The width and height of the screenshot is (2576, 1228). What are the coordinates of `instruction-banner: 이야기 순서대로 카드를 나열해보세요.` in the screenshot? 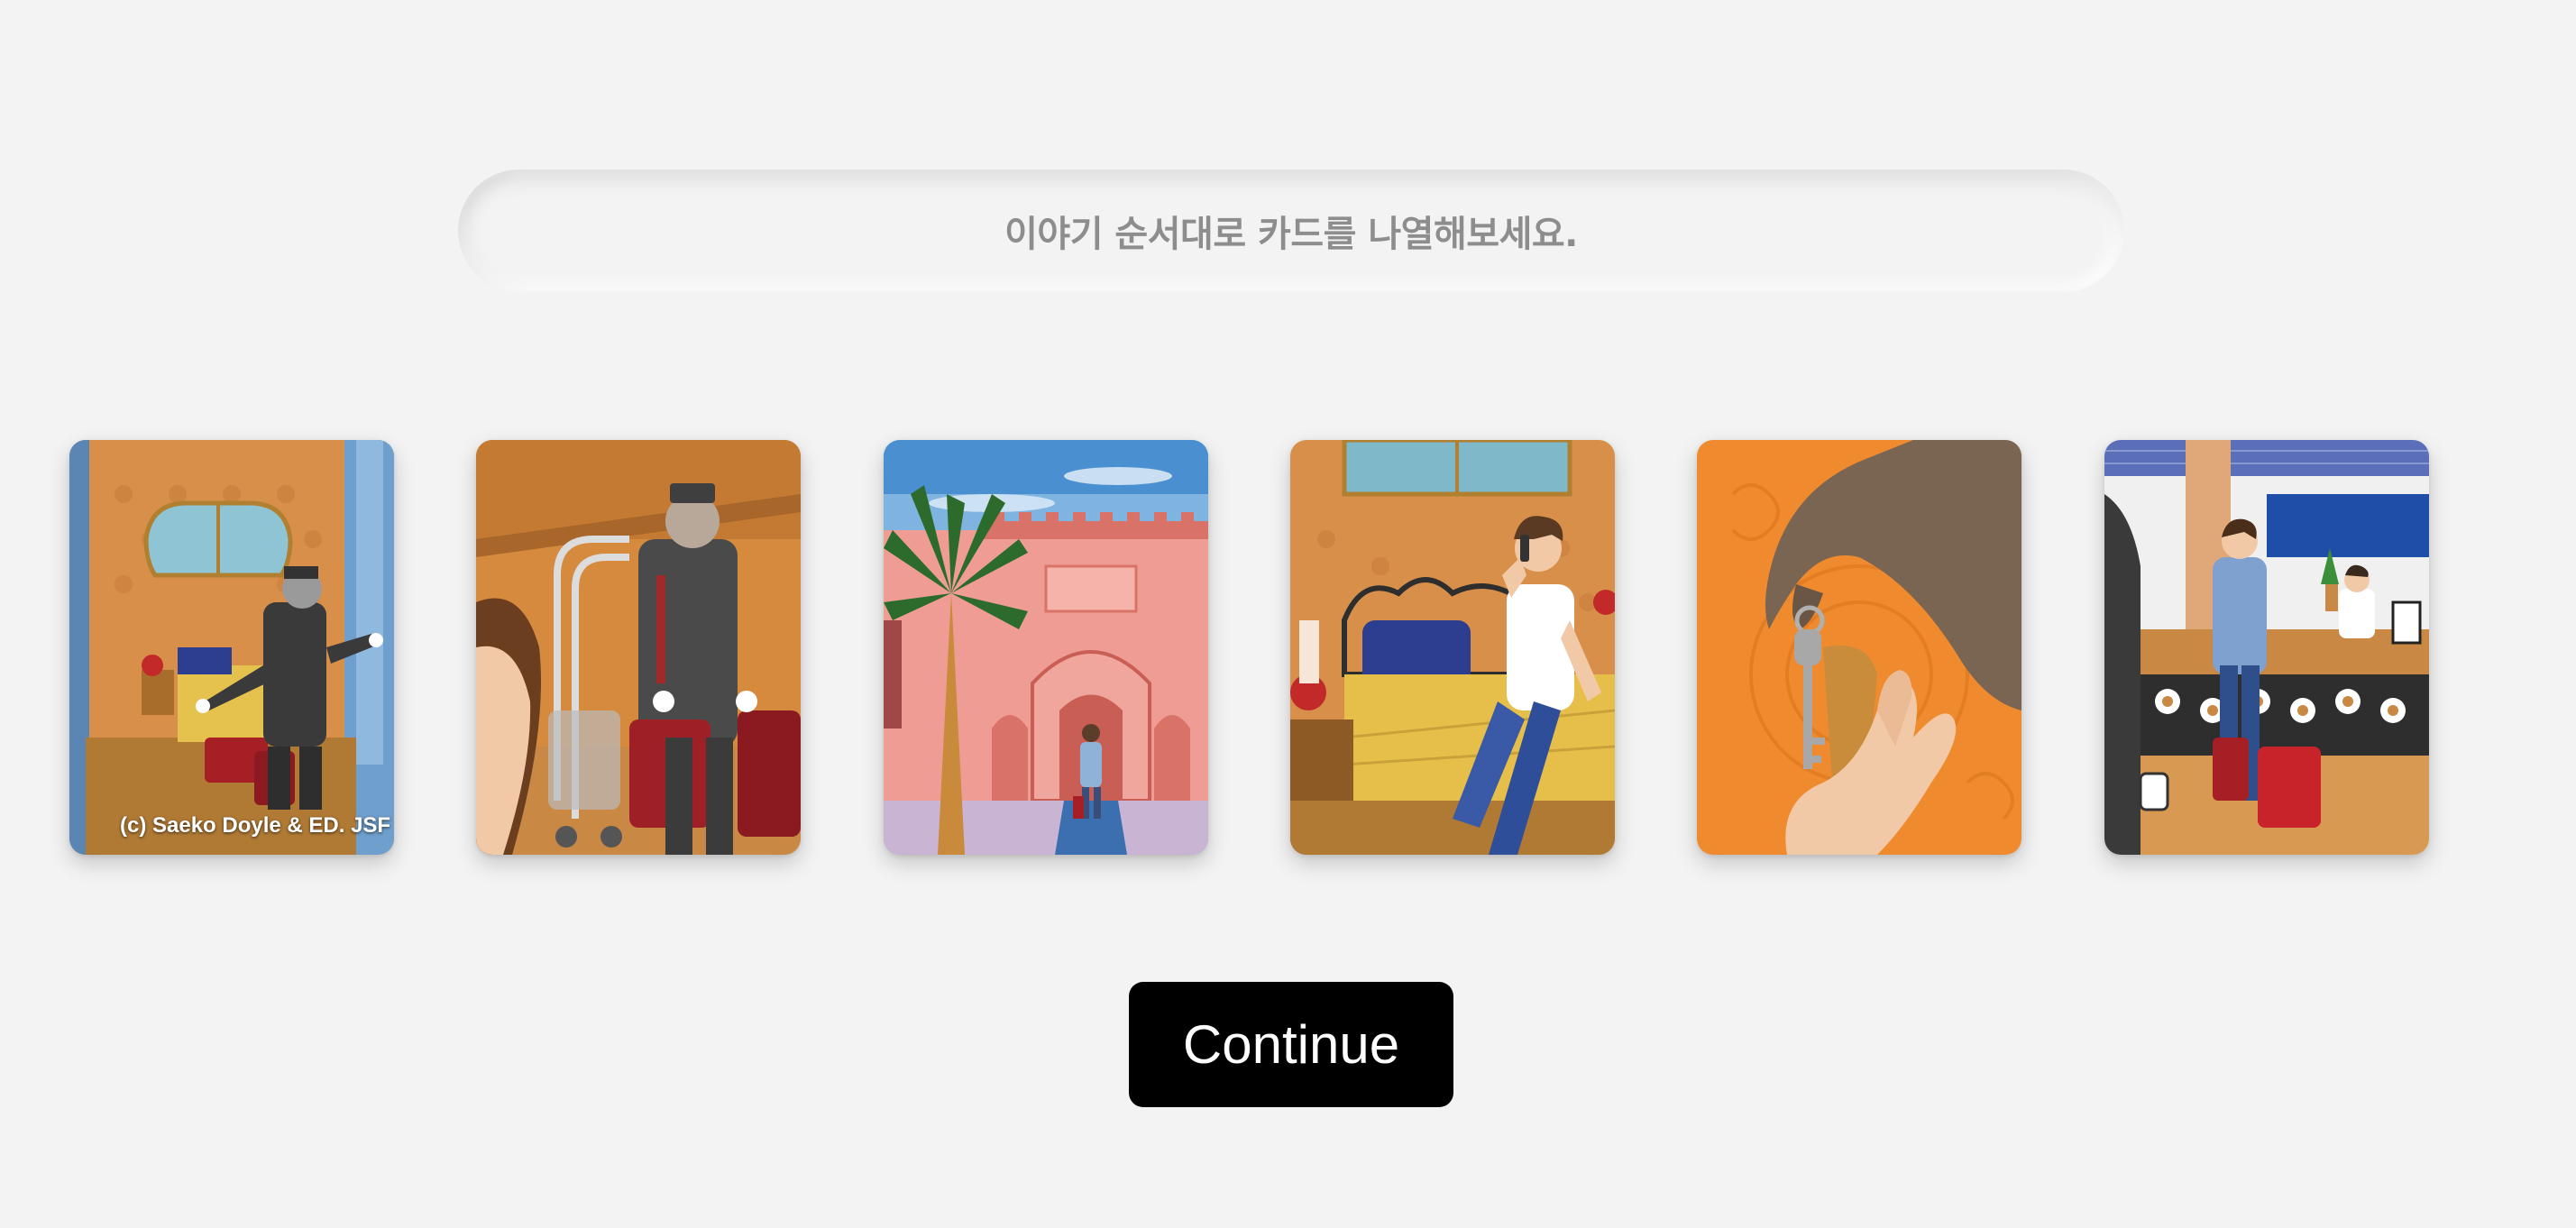 It's located at (1291, 231).